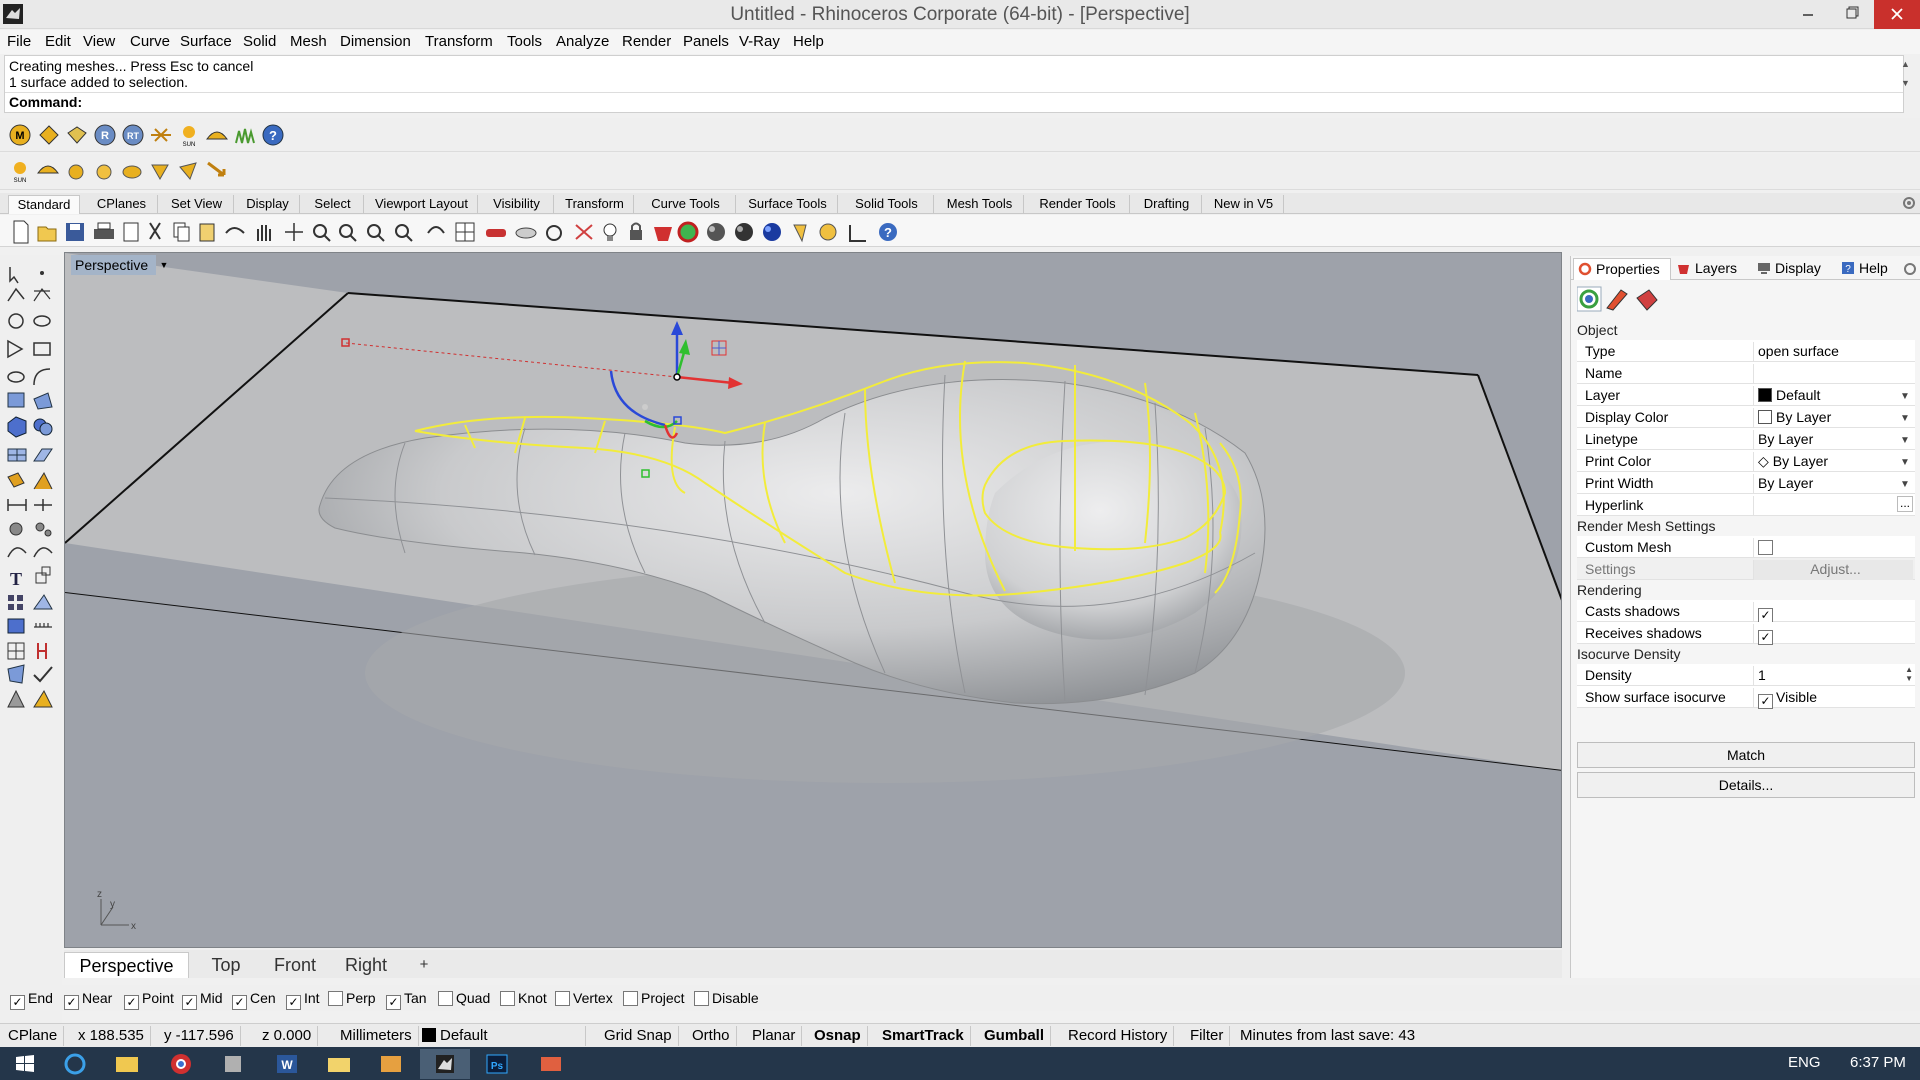 Image resolution: width=1920 pixels, height=1080 pixels. I want to click on osnap-vertex: Vertex, so click(584, 998).